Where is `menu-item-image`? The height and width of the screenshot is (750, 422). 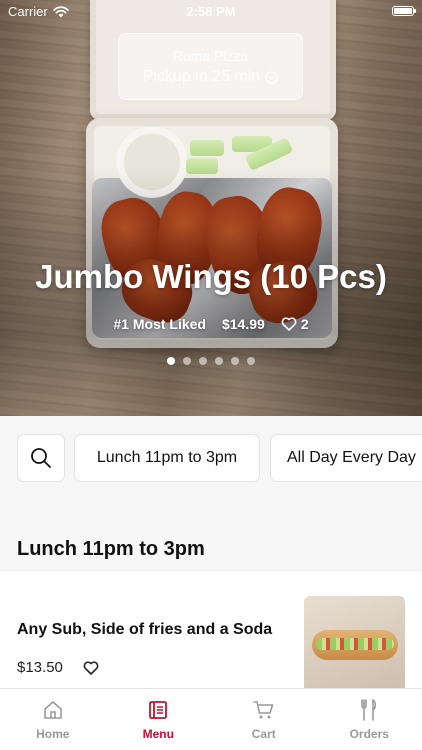
menu-item-image is located at coordinates (354, 642).